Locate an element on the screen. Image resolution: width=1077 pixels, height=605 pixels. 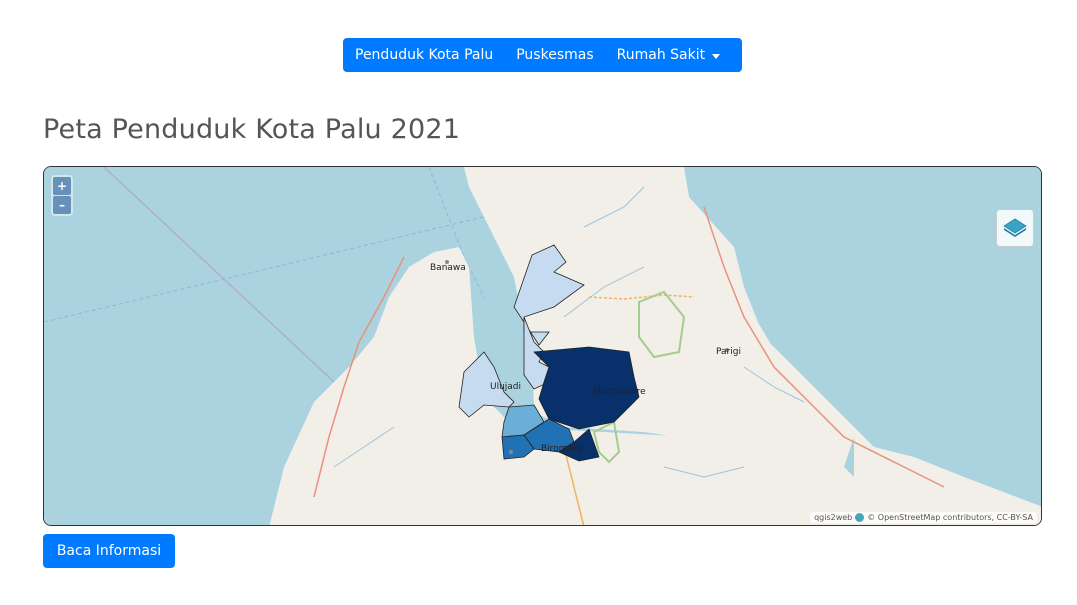
map-label-parigi: Parigi is located at coordinates (728, 352).